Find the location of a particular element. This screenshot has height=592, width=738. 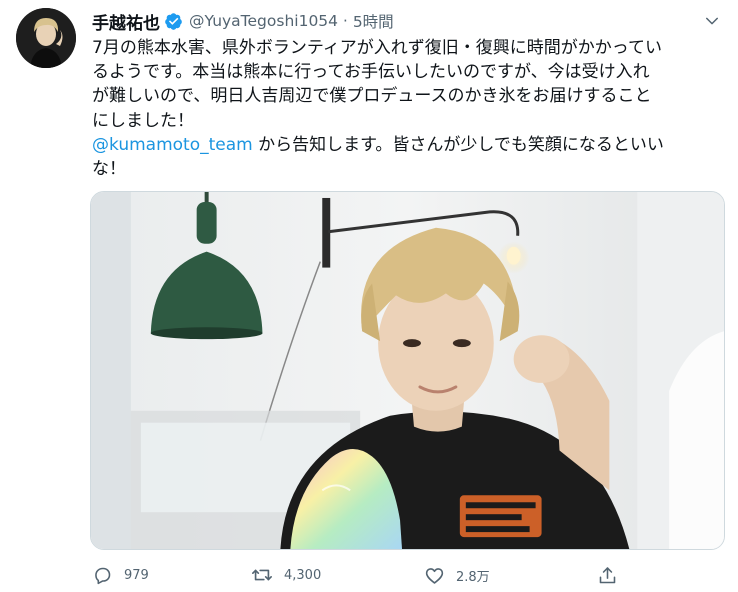

timestamp: 5時間 is located at coordinates (373, 21).